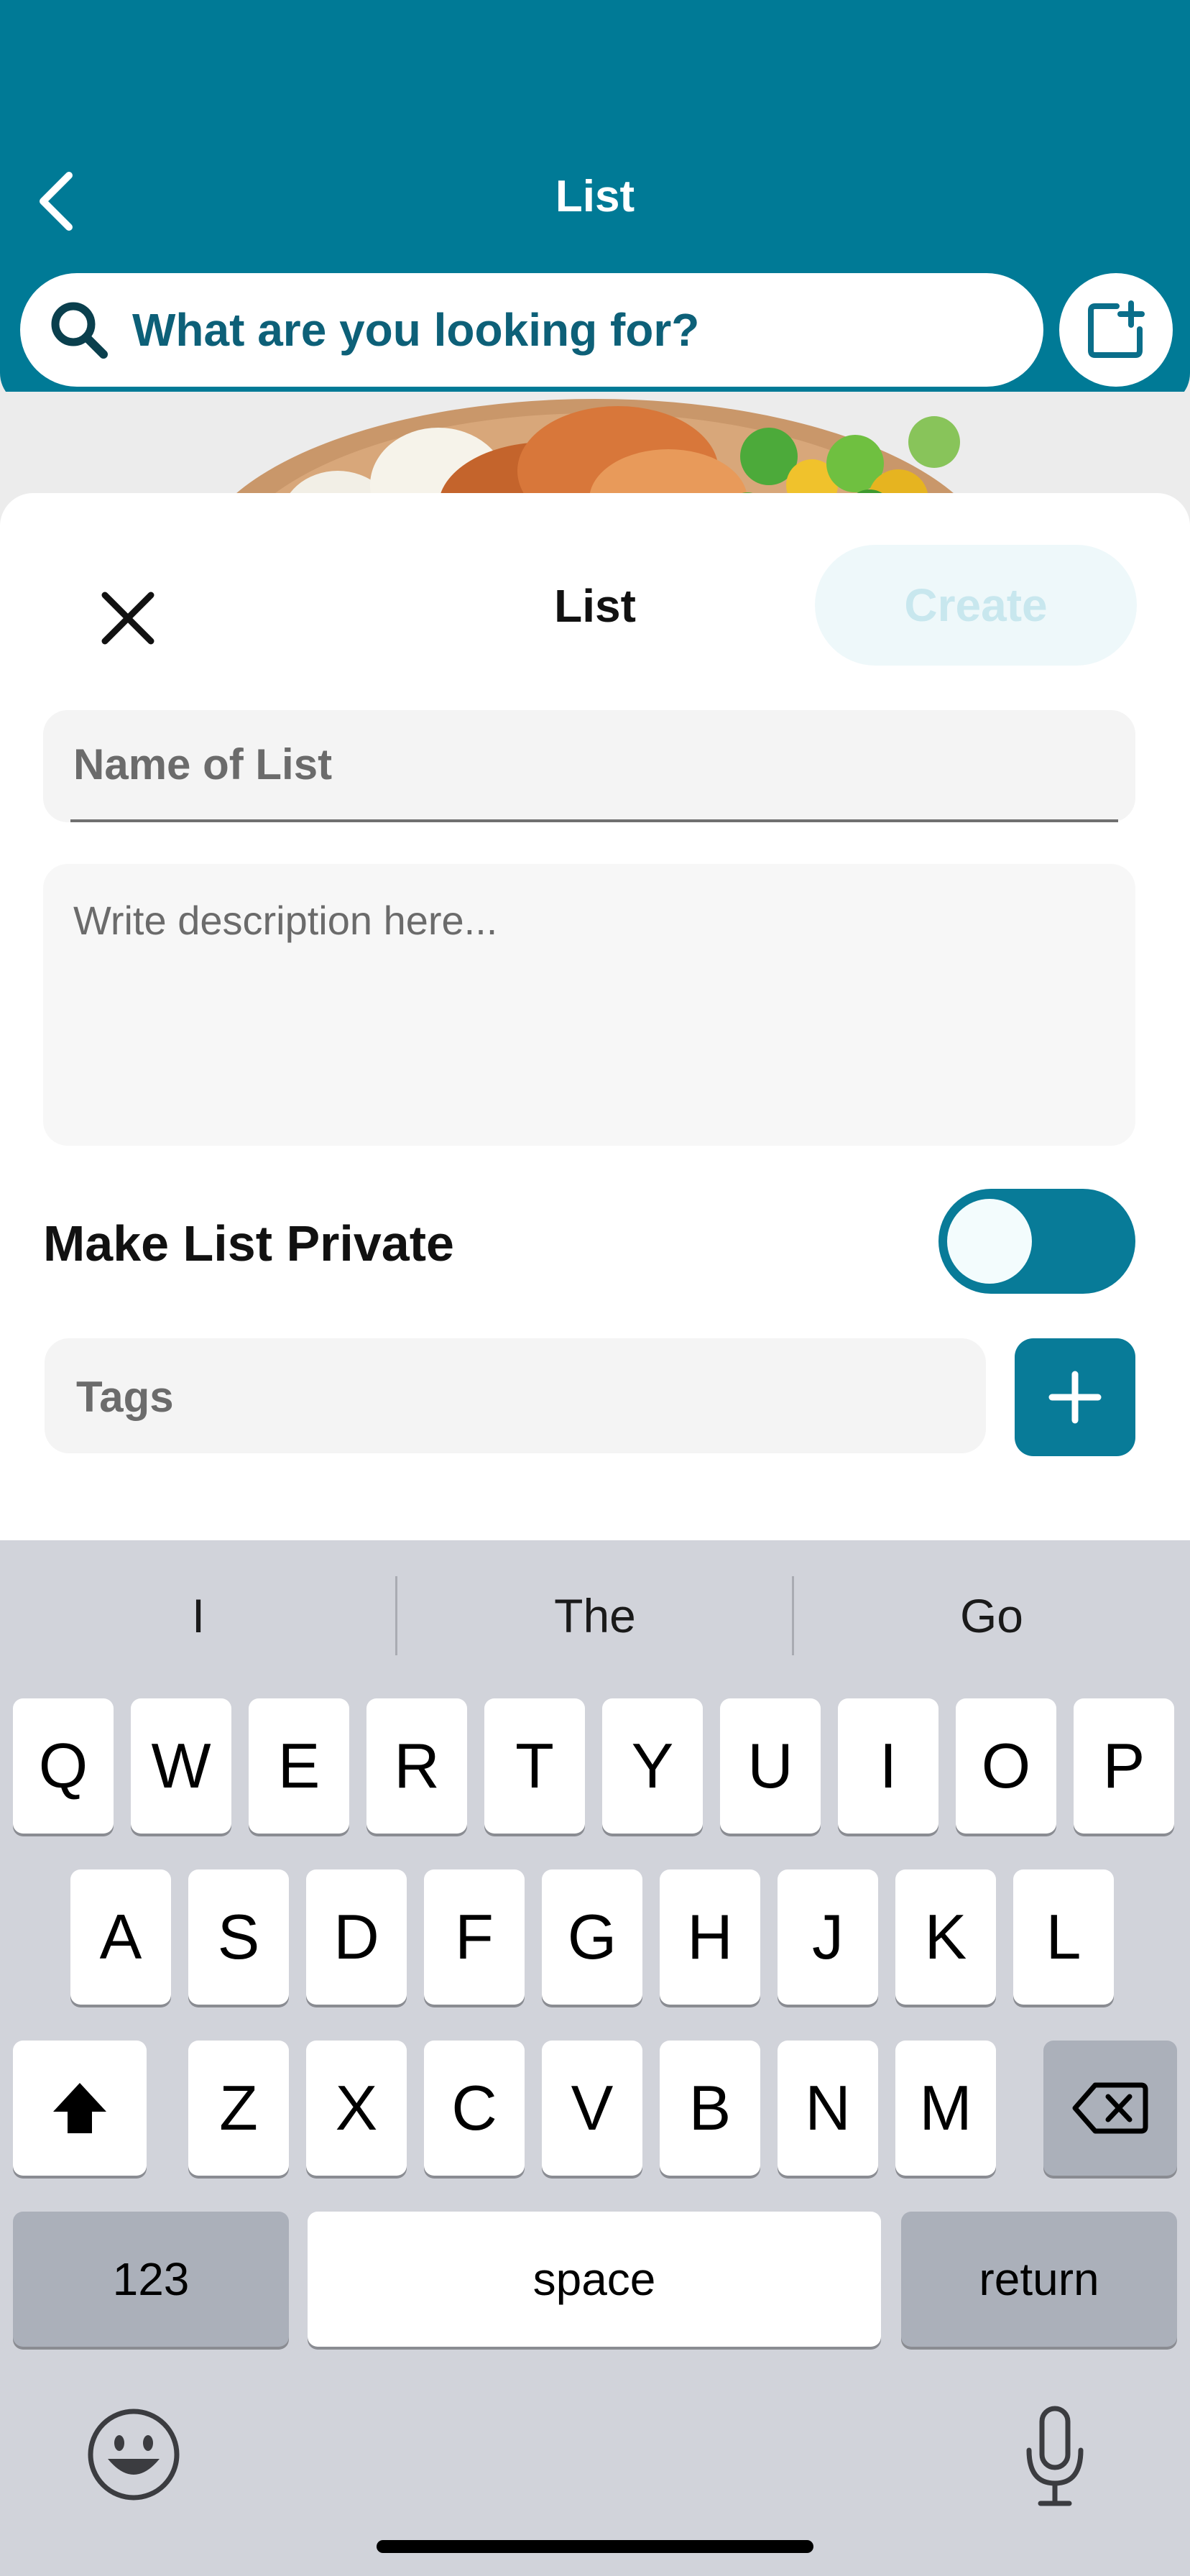 The image size is (1190, 2576). I want to click on create-button: Create, so click(976, 605).